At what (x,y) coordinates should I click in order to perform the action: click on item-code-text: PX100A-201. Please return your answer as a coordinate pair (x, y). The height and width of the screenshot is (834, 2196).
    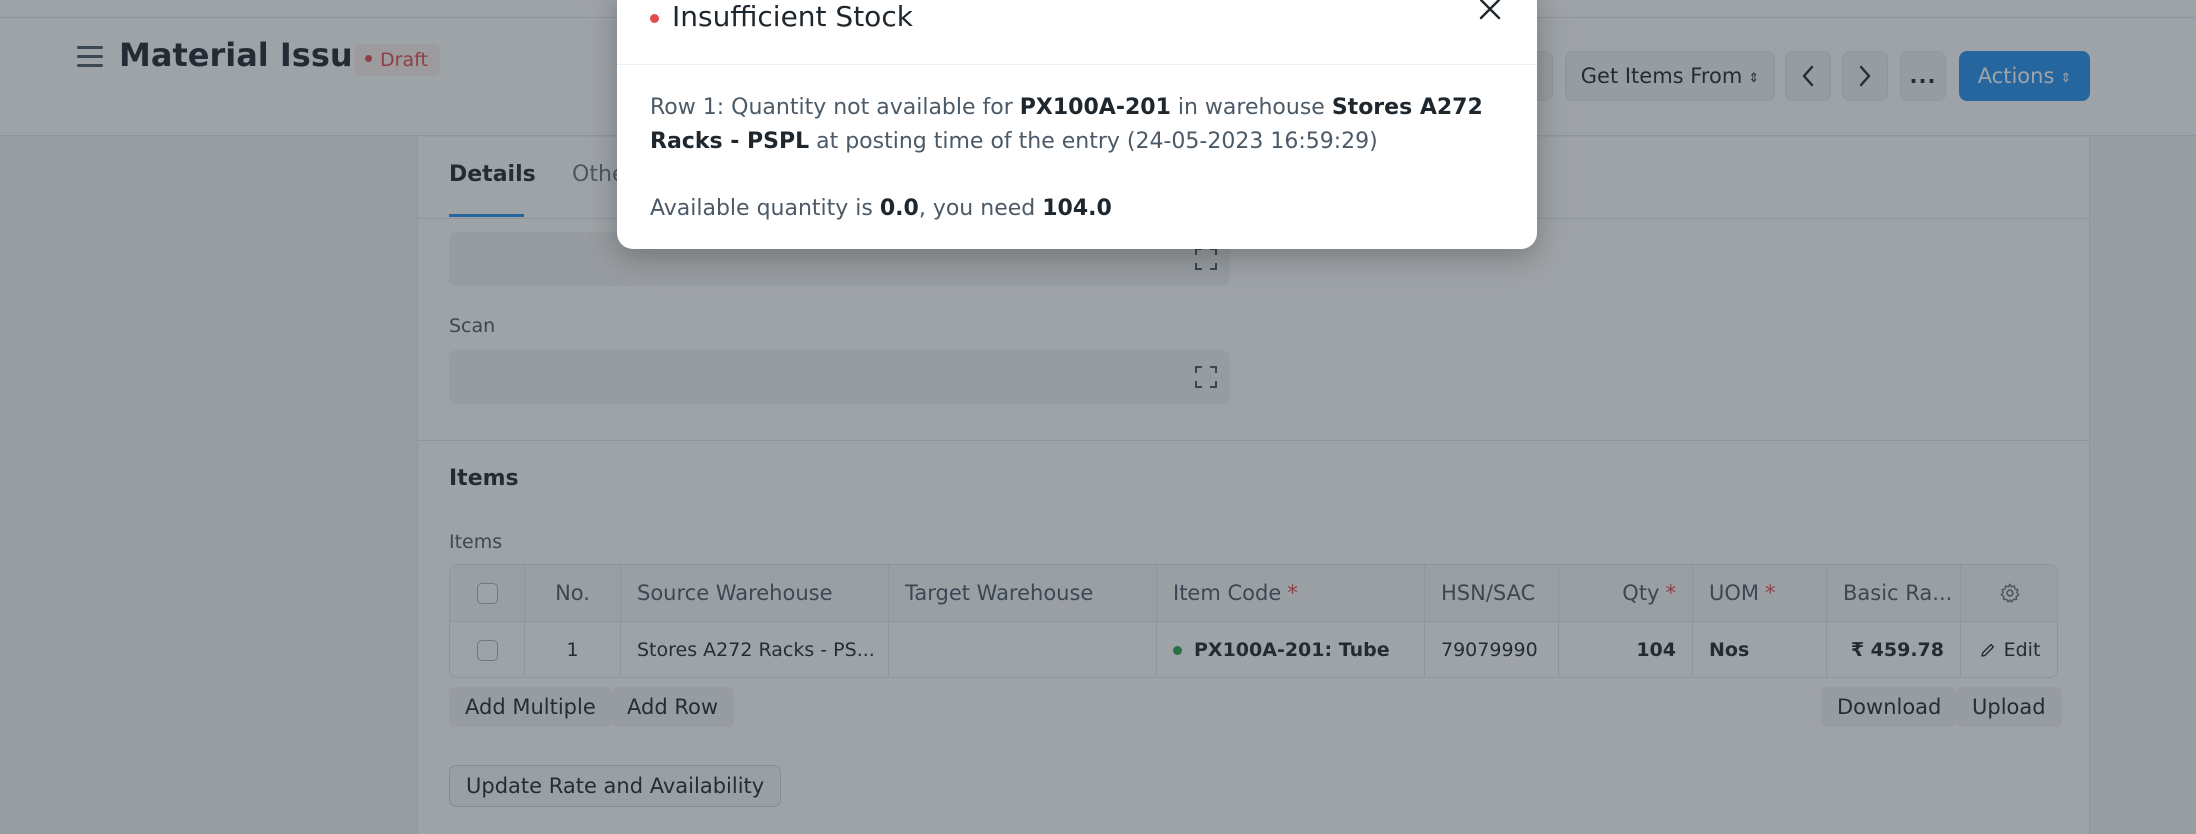
    Looking at the image, I should click on (1095, 107).